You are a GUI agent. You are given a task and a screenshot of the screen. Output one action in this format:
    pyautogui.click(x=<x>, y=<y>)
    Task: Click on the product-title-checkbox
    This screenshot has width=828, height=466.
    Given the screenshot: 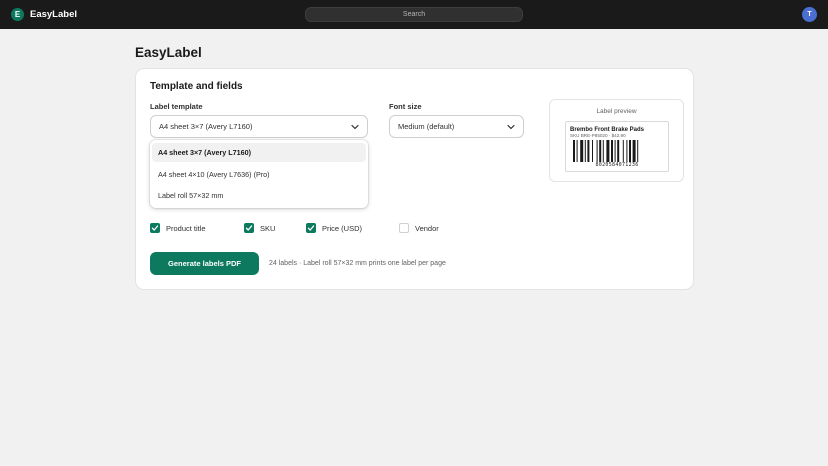 What is the action you would take?
    pyautogui.click(x=155, y=228)
    